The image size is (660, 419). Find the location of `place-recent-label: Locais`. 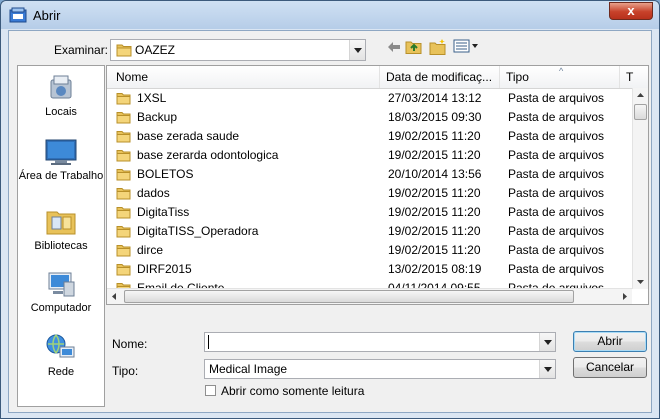

place-recent-label: Locais is located at coordinates (61, 112).